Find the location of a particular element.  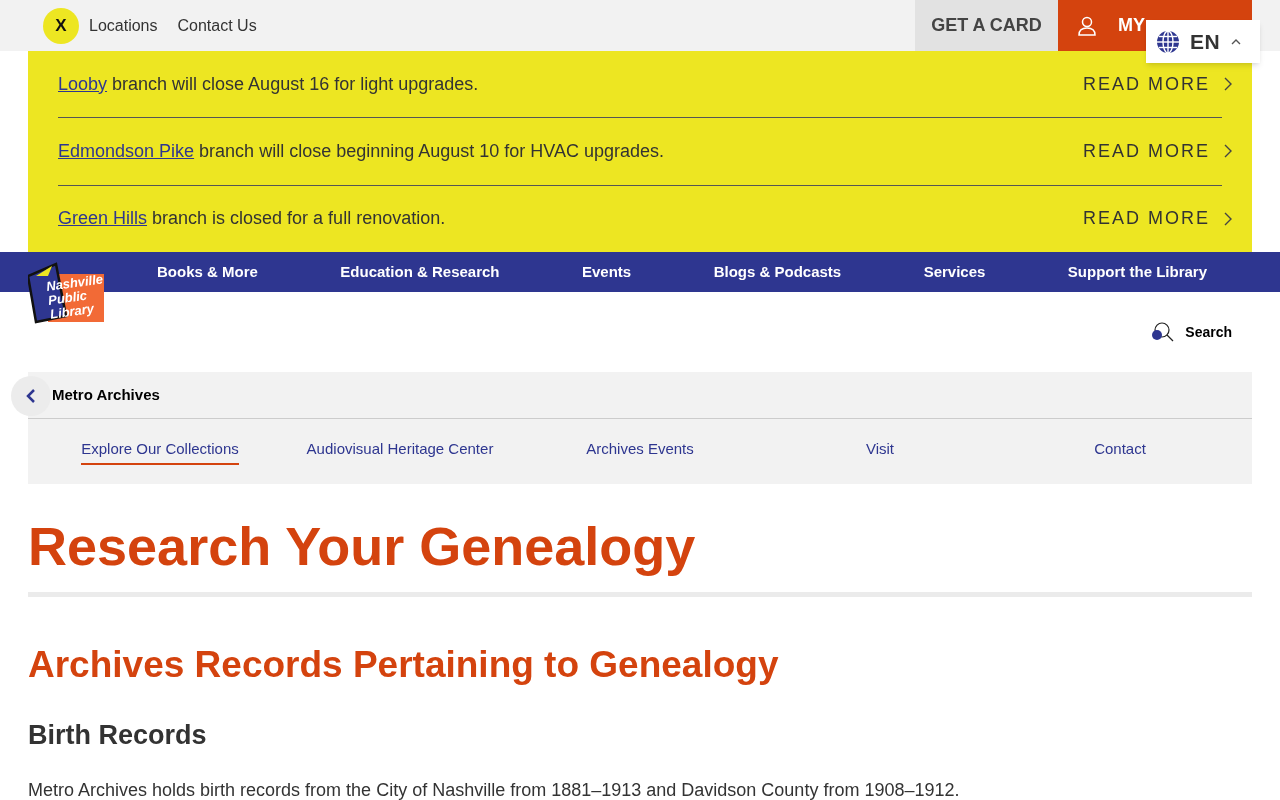

page-title: Research Your Genealogy is located at coordinates (640, 555).